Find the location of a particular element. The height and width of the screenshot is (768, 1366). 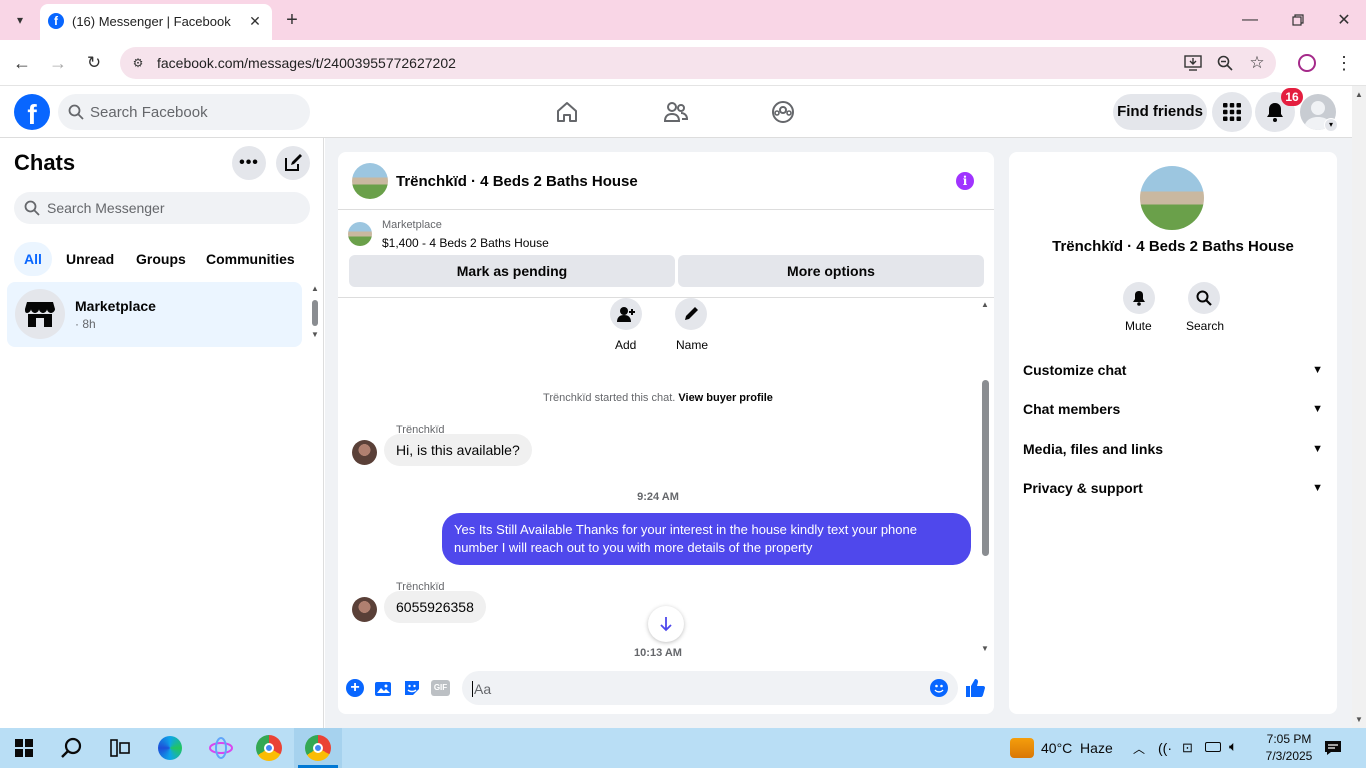

meet-now-icon: ⊡ is located at coordinates (1187, 748).